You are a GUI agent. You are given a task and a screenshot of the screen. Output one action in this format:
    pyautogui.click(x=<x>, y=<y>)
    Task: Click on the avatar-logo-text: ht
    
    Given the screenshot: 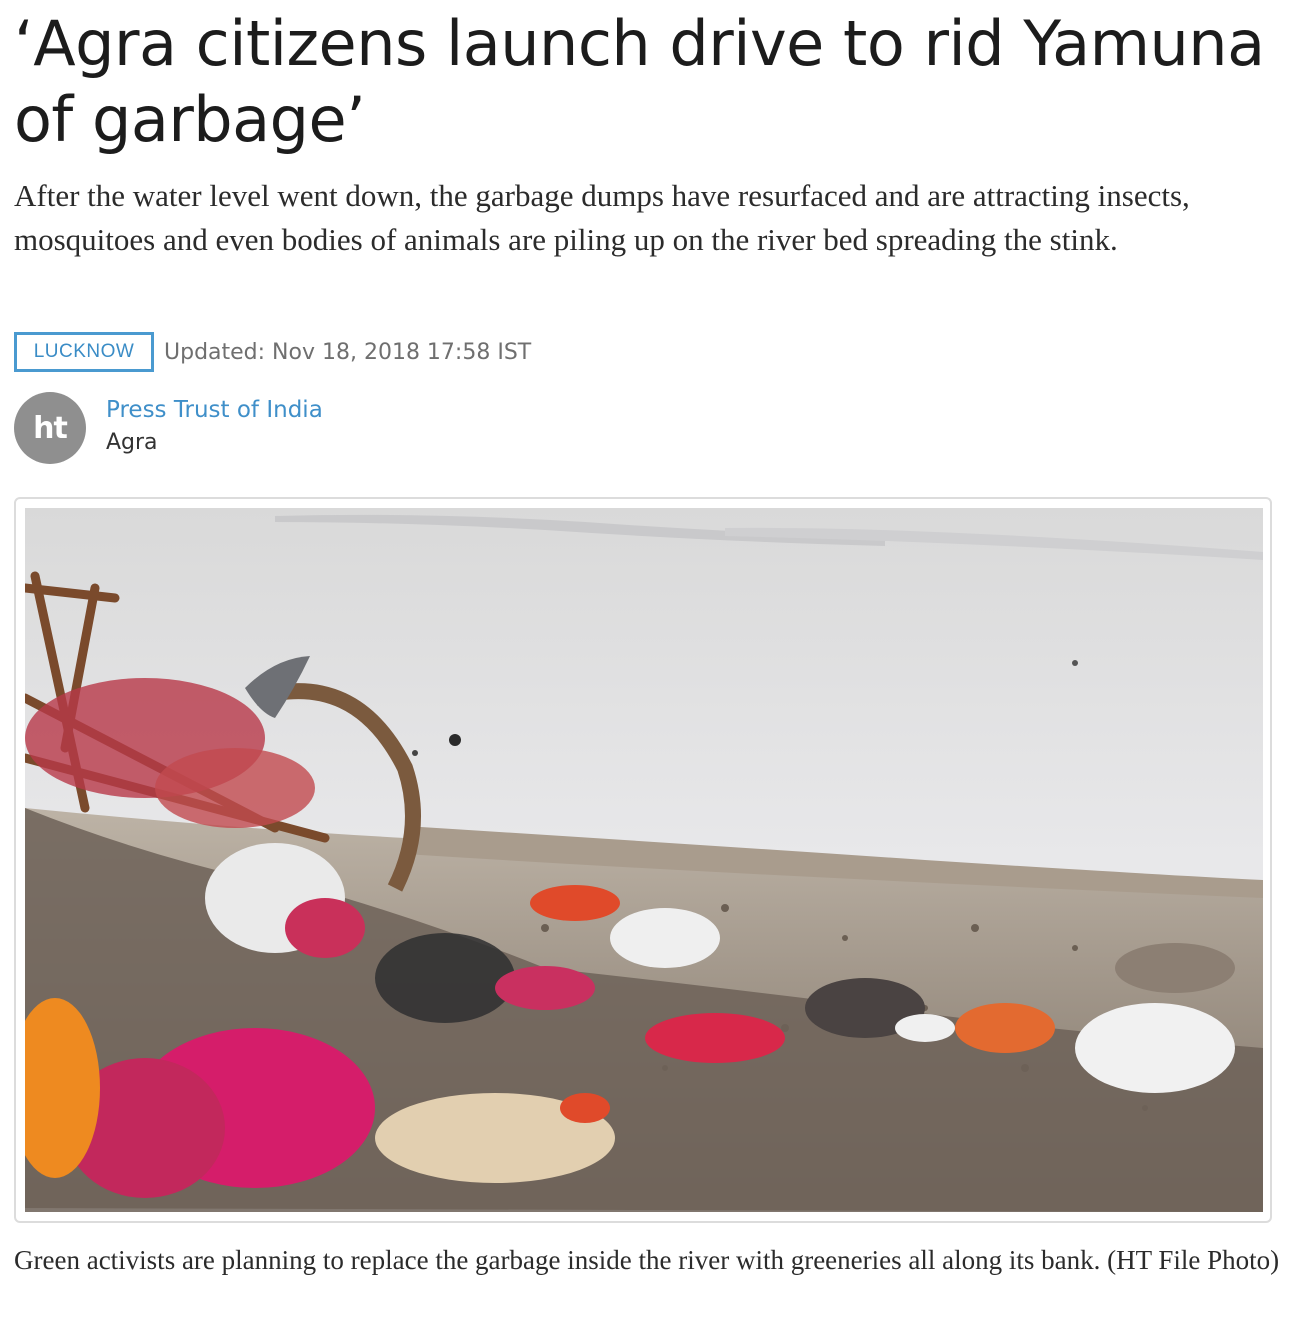 What is the action you would take?
    pyautogui.click(x=50, y=428)
    